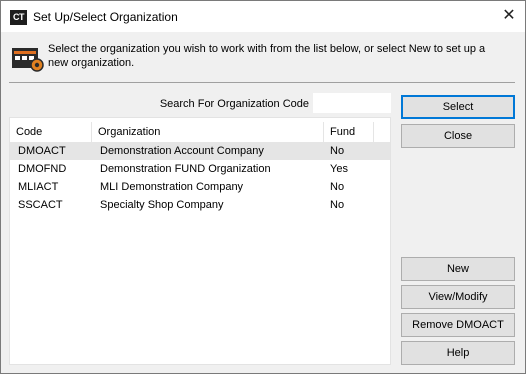  What do you see at coordinates (182, 151) in the screenshot?
I see `cell-organization: Demonstration Account Company` at bounding box center [182, 151].